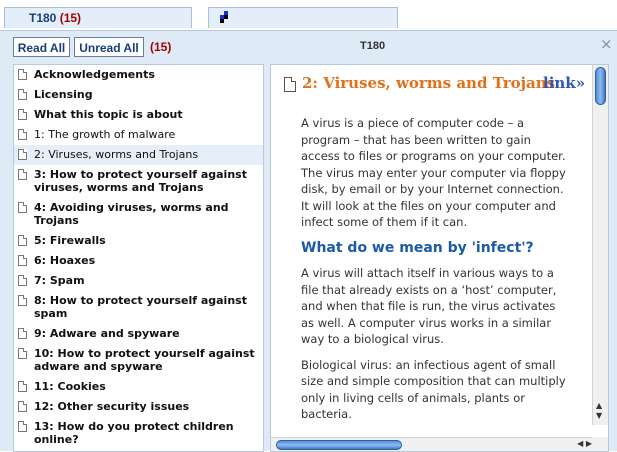 Image resolution: width=617 pixels, height=452 pixels. I want to click on topic-label: 9: Adware and spyware, so click(107, 333).